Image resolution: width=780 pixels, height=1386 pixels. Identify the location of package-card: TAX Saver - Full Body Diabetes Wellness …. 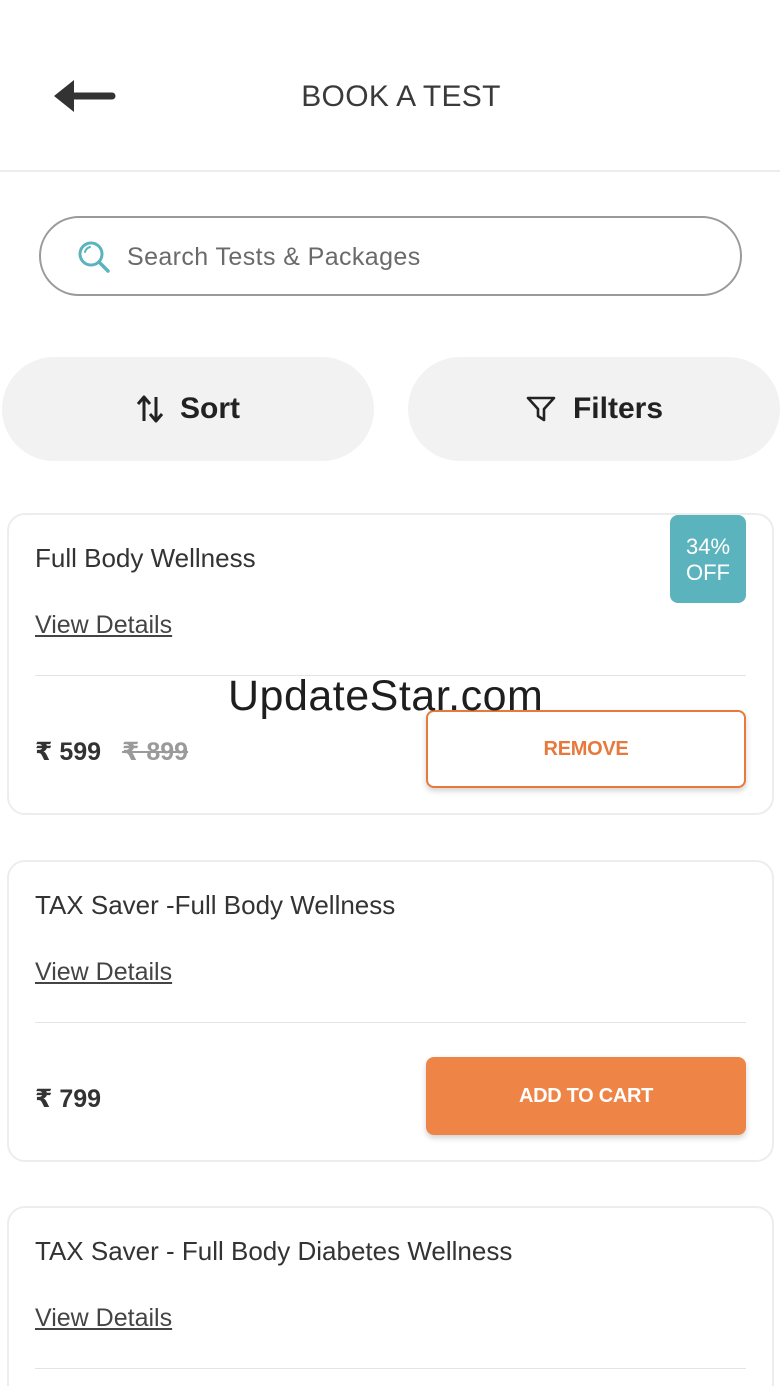
(390, 1296).